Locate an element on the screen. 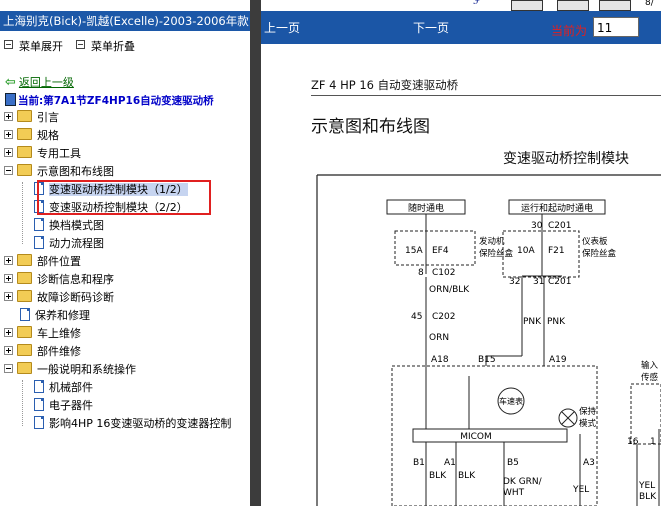 Image resolution: width=661 pixels, height=506 pixels. top-right-page-counter: 8/ is located at coordinates (649, 4).